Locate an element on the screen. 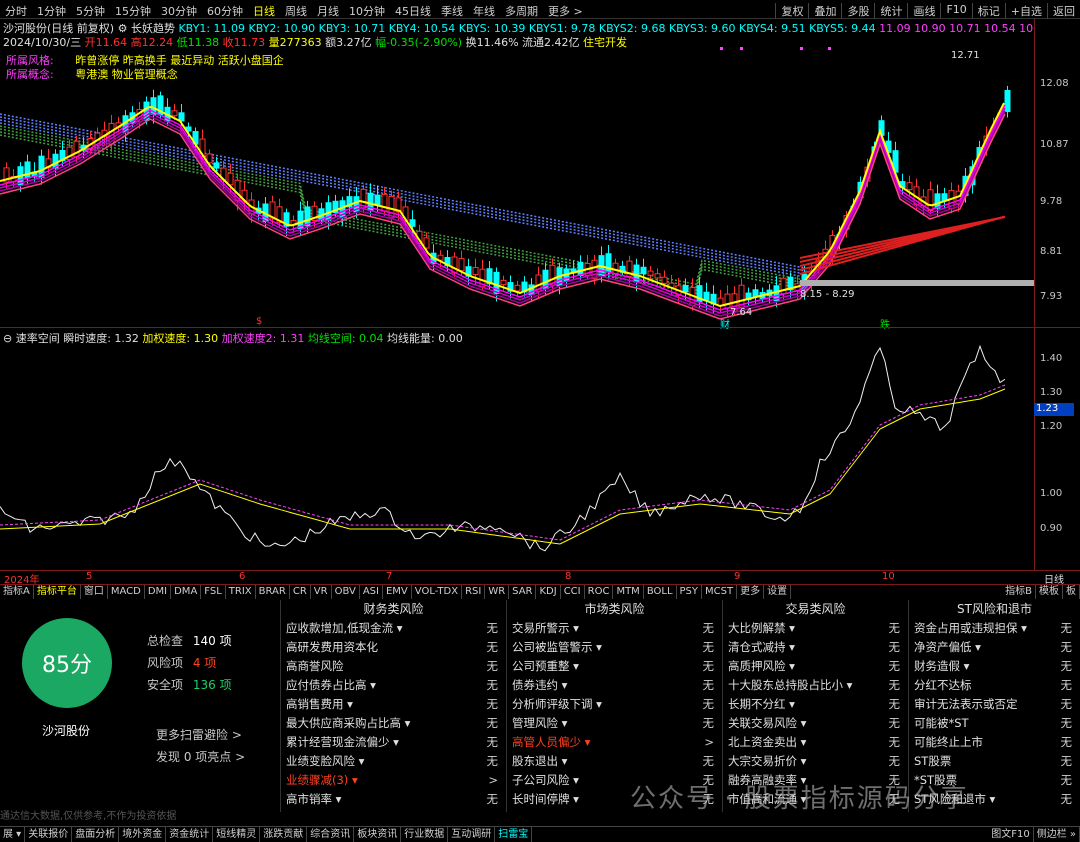  risk-row: 高管人员偏少 ▾ > is located at coordinates (614, 742).